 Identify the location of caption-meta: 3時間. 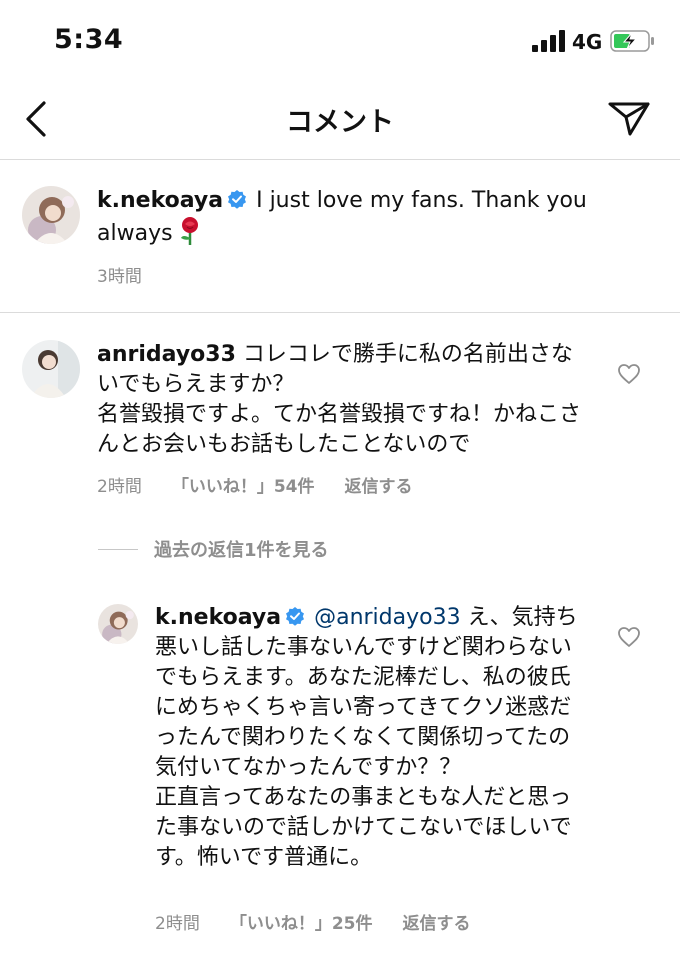
(134, 274).